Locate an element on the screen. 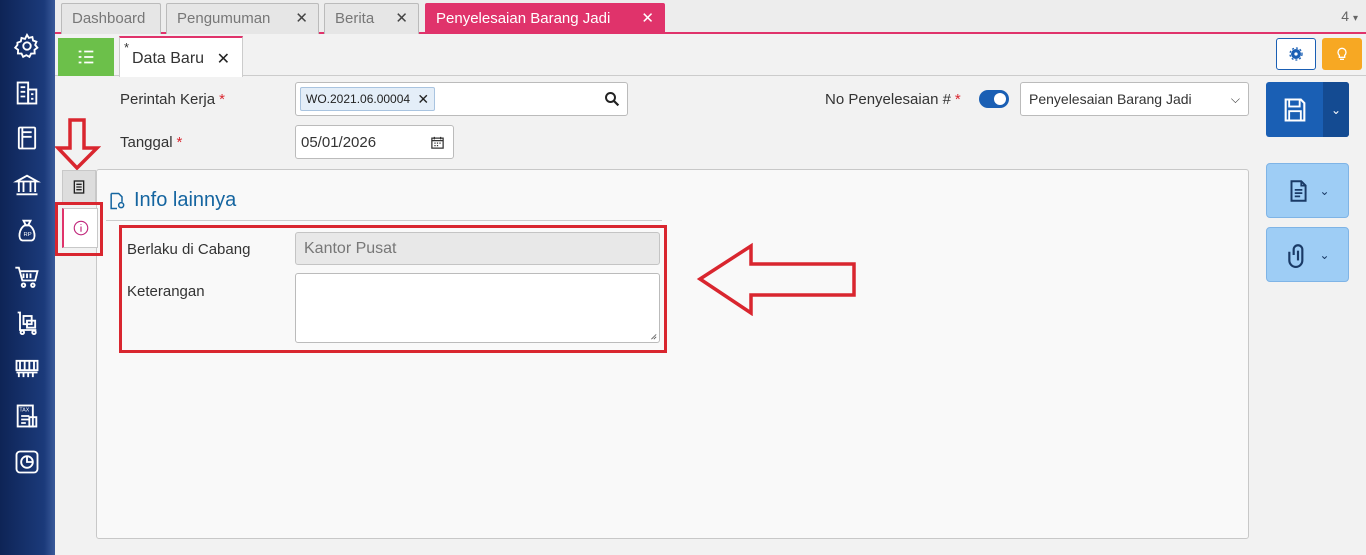 This screenshot has width=1366, height=555. cart-icon is located at coordinates (27, 277).